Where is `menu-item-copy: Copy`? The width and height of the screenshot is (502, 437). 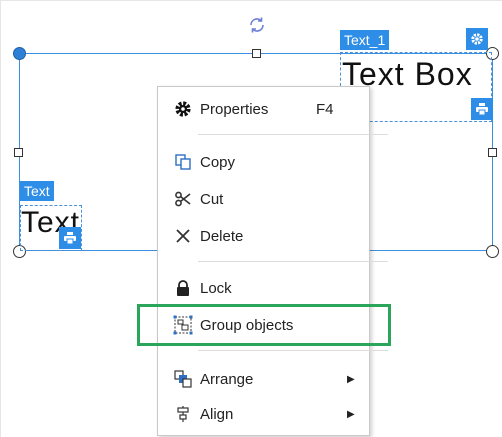
menu-item-copy: Copy is located at coordinates (263, 162).